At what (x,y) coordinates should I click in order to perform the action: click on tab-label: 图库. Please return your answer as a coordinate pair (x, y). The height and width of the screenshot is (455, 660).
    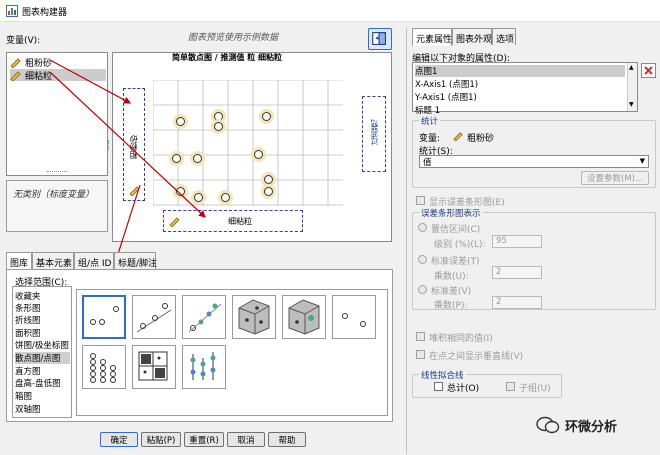
    Looking at the image, I should click on (19, 264).